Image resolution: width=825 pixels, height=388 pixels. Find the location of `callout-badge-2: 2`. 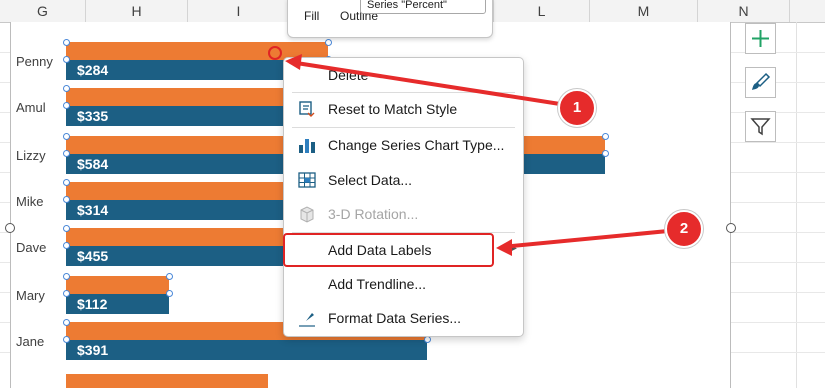

callout-badge-2: 2 is located at coordinates (684, 229).